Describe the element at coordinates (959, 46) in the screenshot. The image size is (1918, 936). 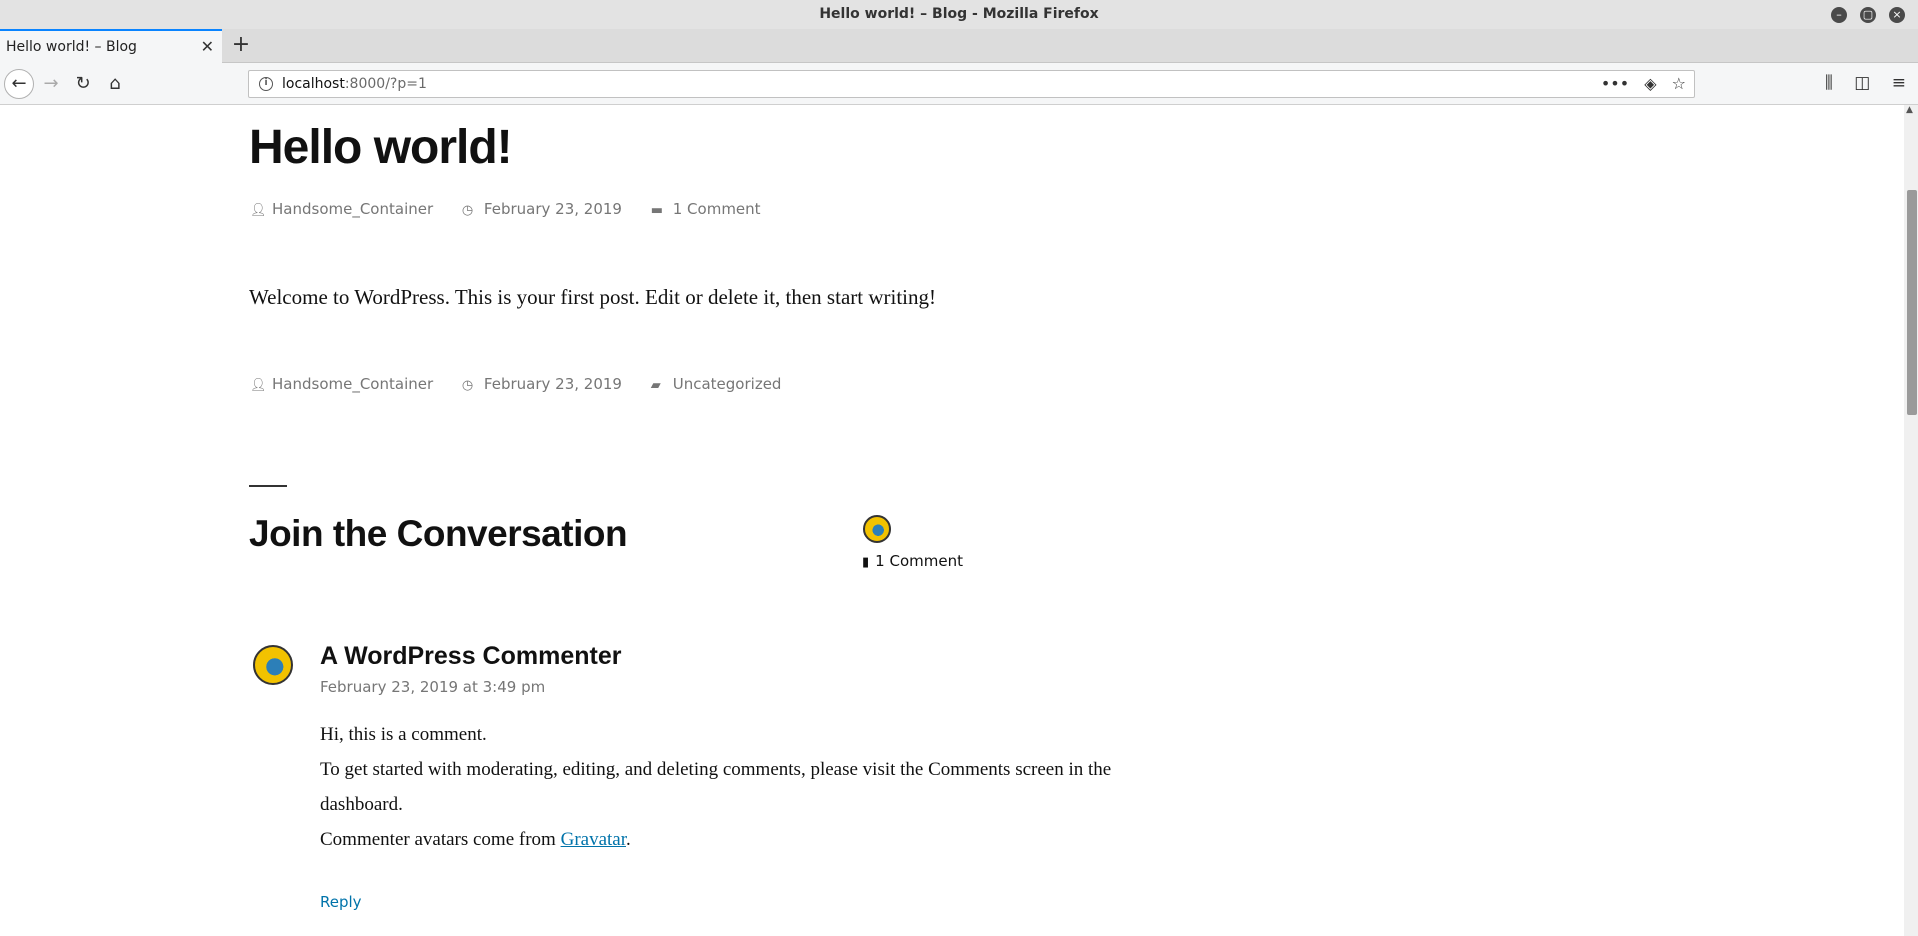
I see `tab-bar: Hello world! – Blog ✕ +` at that location.